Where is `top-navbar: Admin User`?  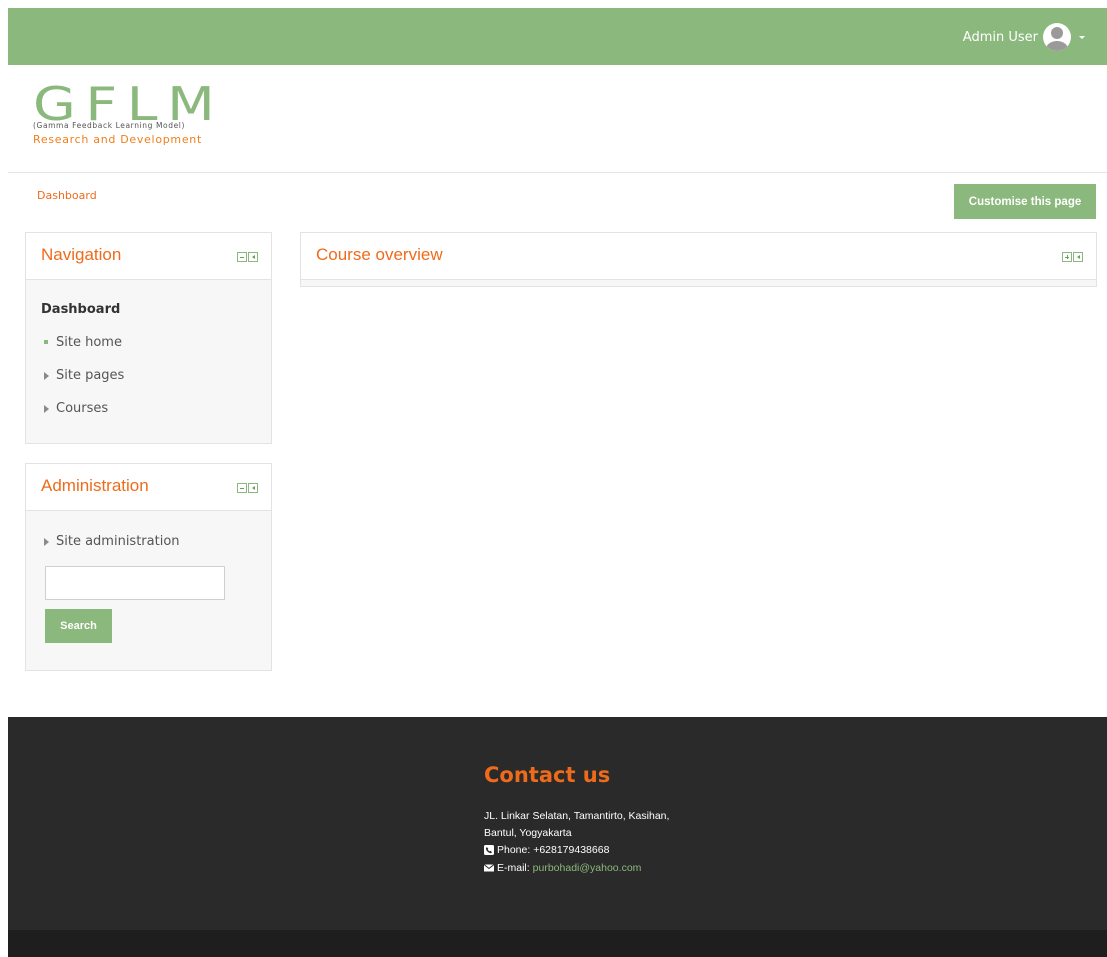
top-navbar: Admin User is located at coordinates (557, 36).